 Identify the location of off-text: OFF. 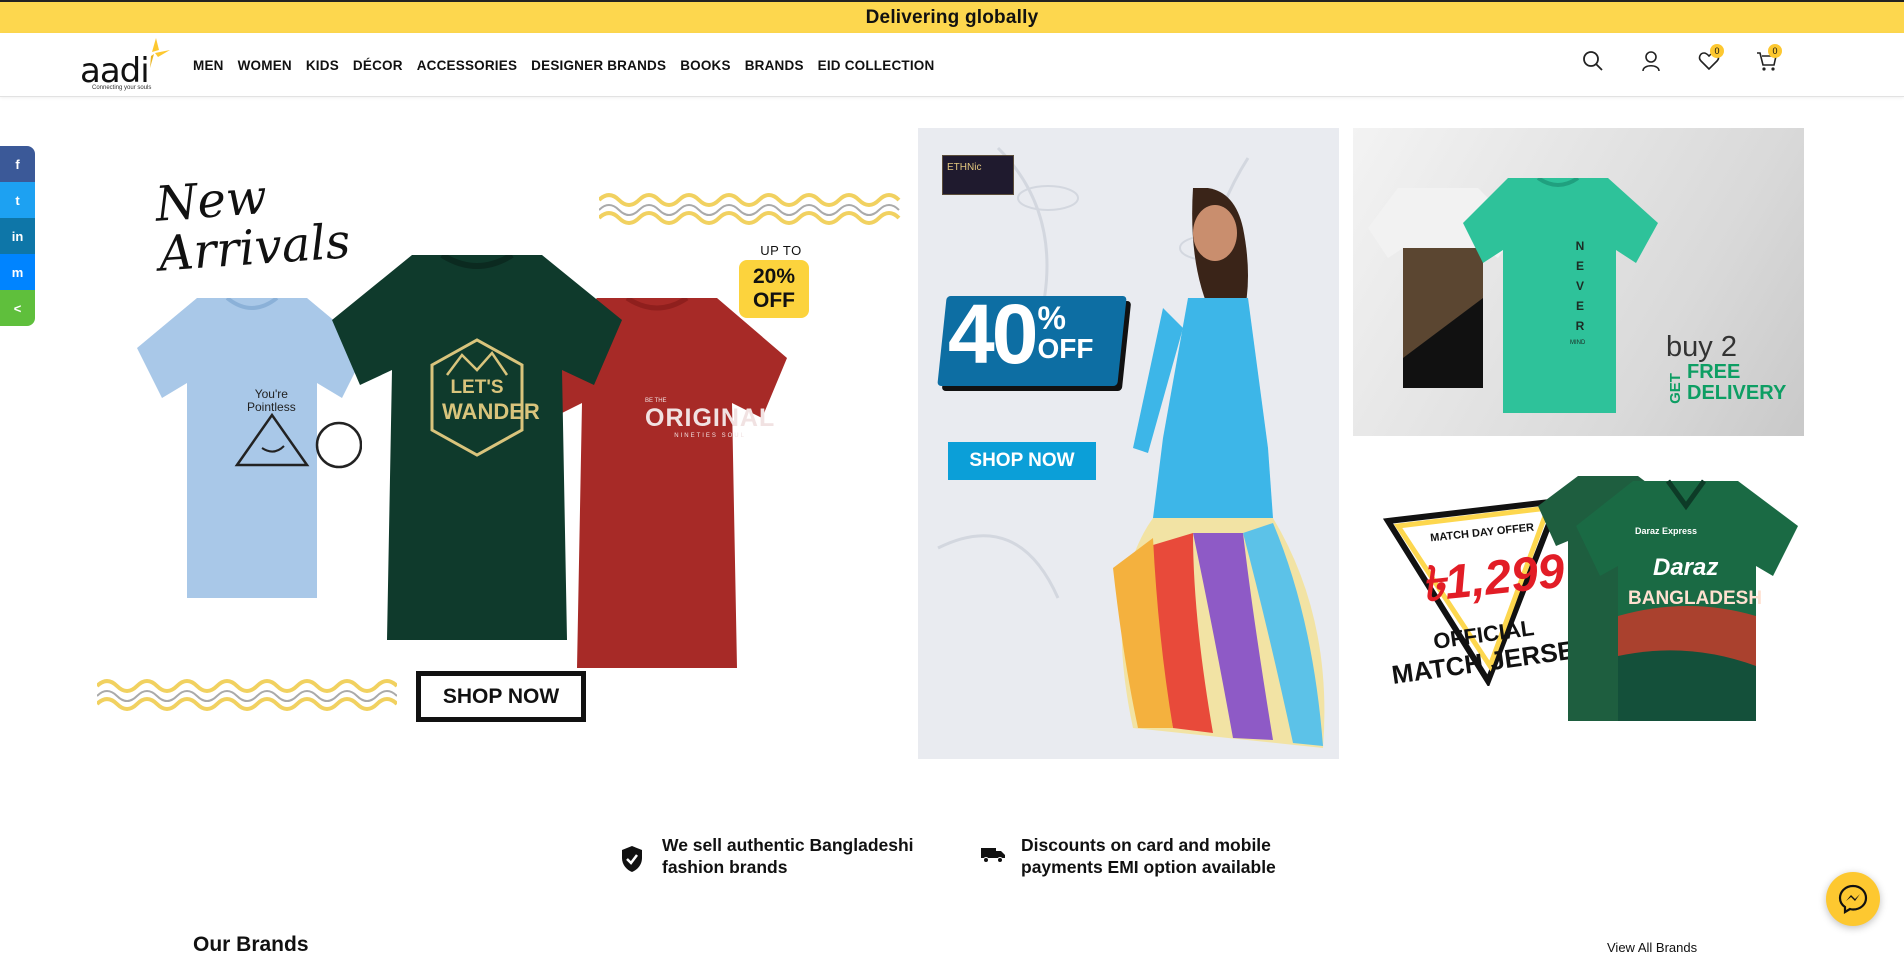
(1065, 348).